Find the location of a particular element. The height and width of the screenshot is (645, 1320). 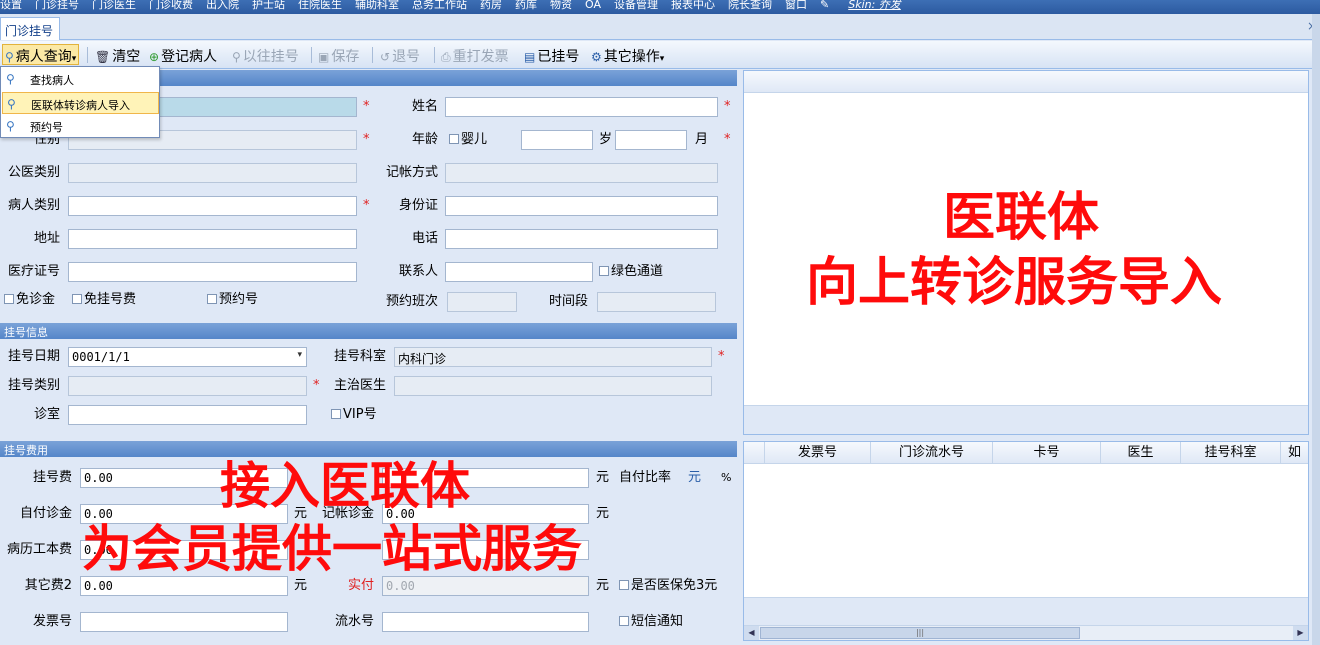

list-icon: ▤ is located at coordinates (530, 57).